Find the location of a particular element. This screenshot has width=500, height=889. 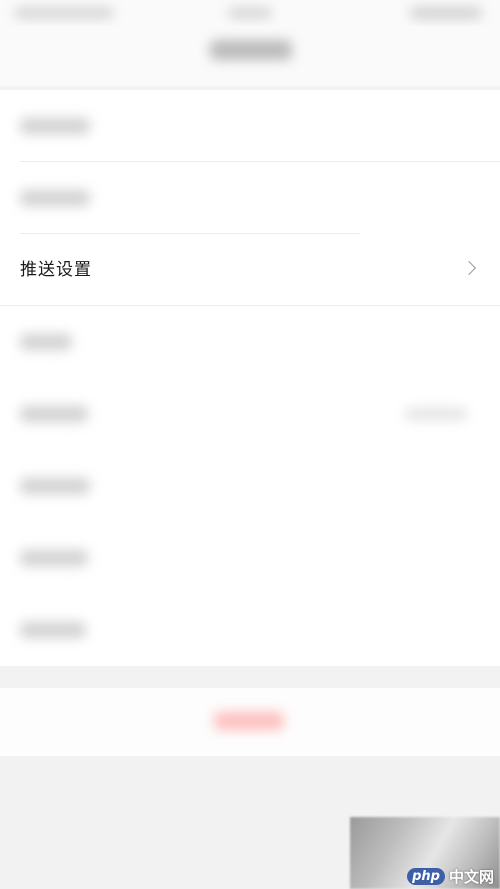

logout-button is located at coordinates (250, 722).